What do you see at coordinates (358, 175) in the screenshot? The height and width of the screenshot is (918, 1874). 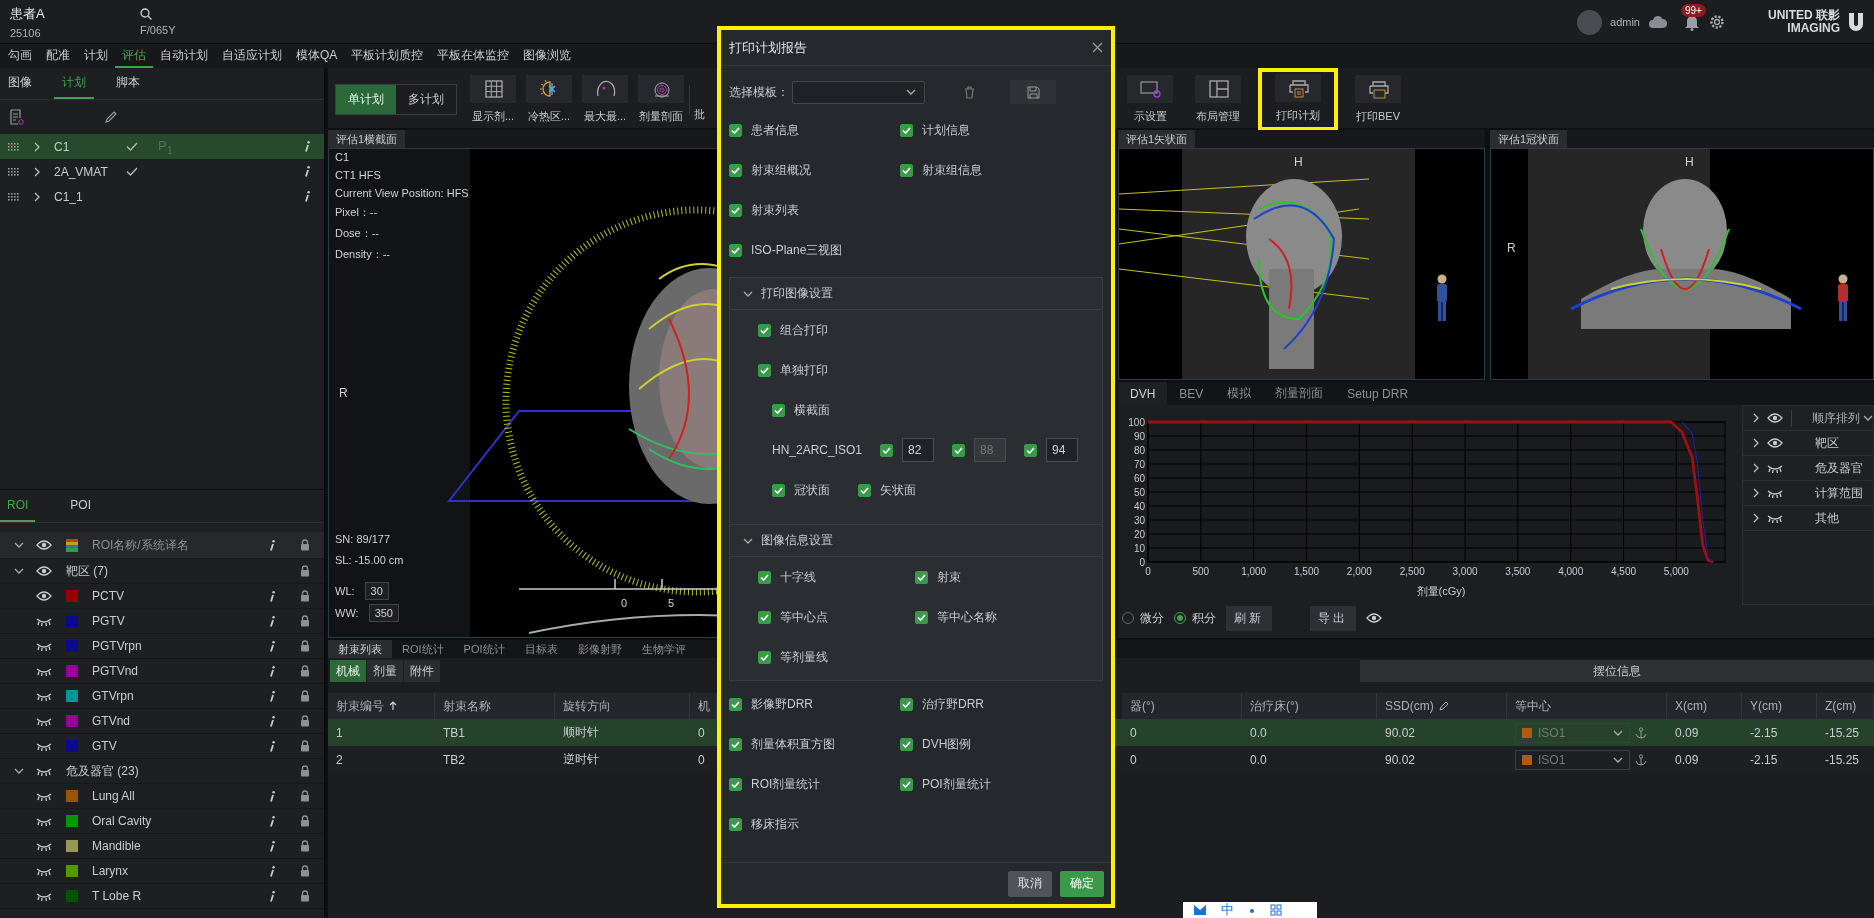 I see `viewer-info-text: CT1 HFS` at bounding box center [358, 175].